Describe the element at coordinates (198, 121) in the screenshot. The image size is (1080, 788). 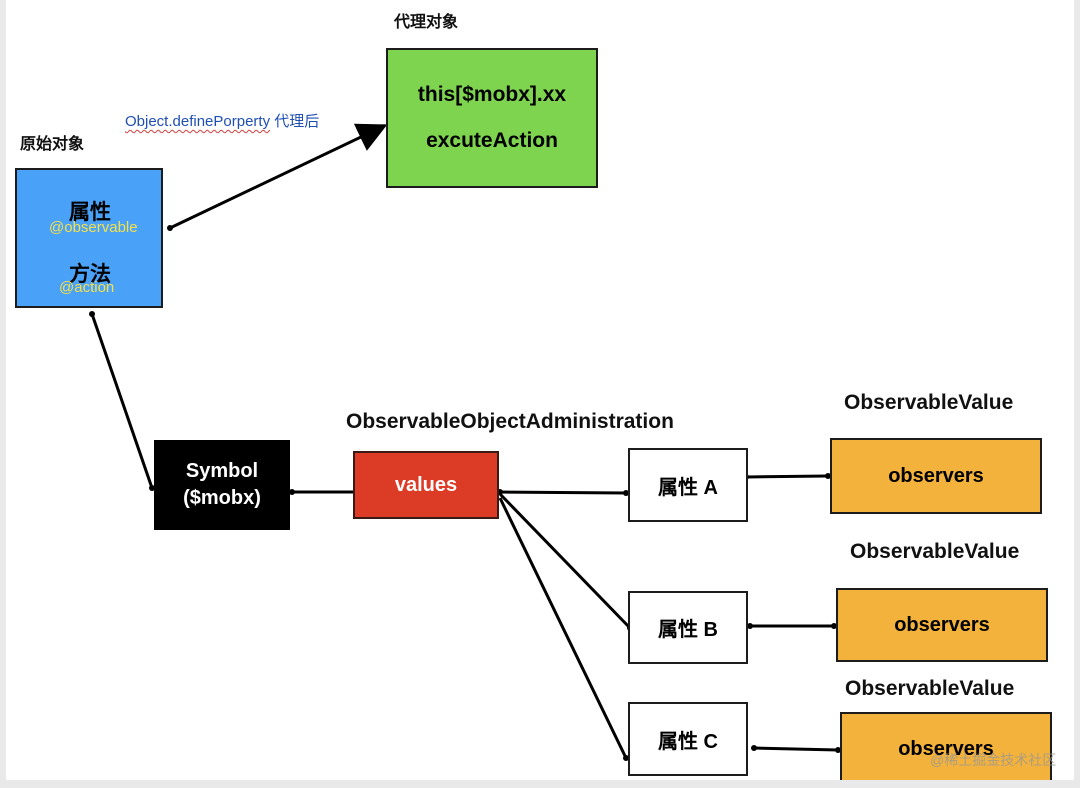
I see `define-property-method: Object.definePorperty` at that location.